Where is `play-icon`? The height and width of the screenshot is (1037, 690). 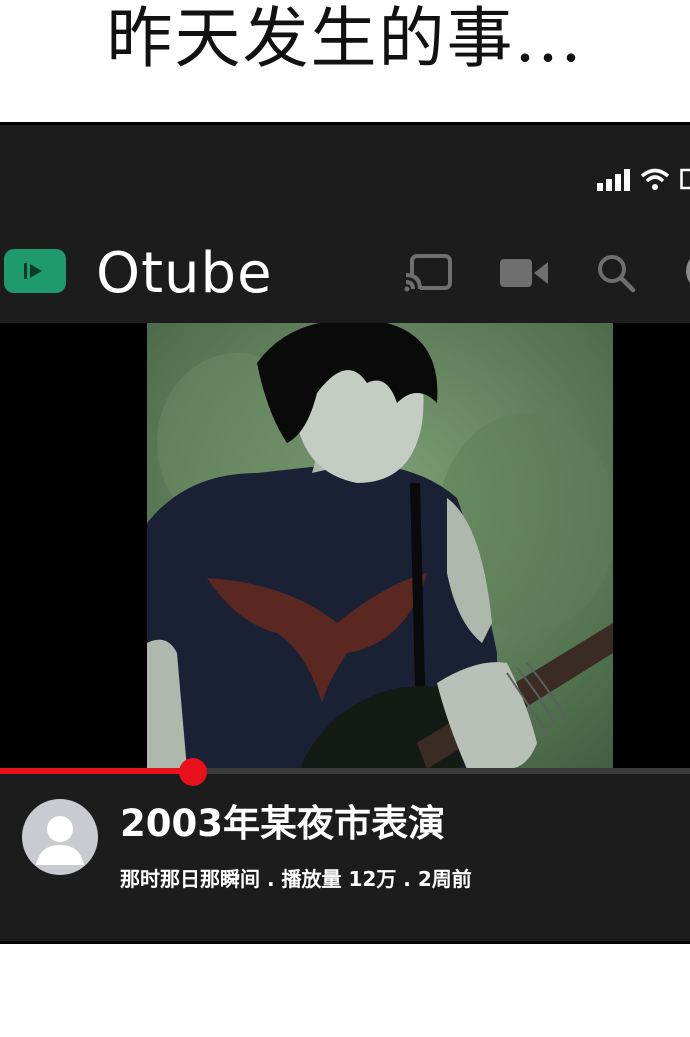
play-icon is located at coordinates (33, 271).